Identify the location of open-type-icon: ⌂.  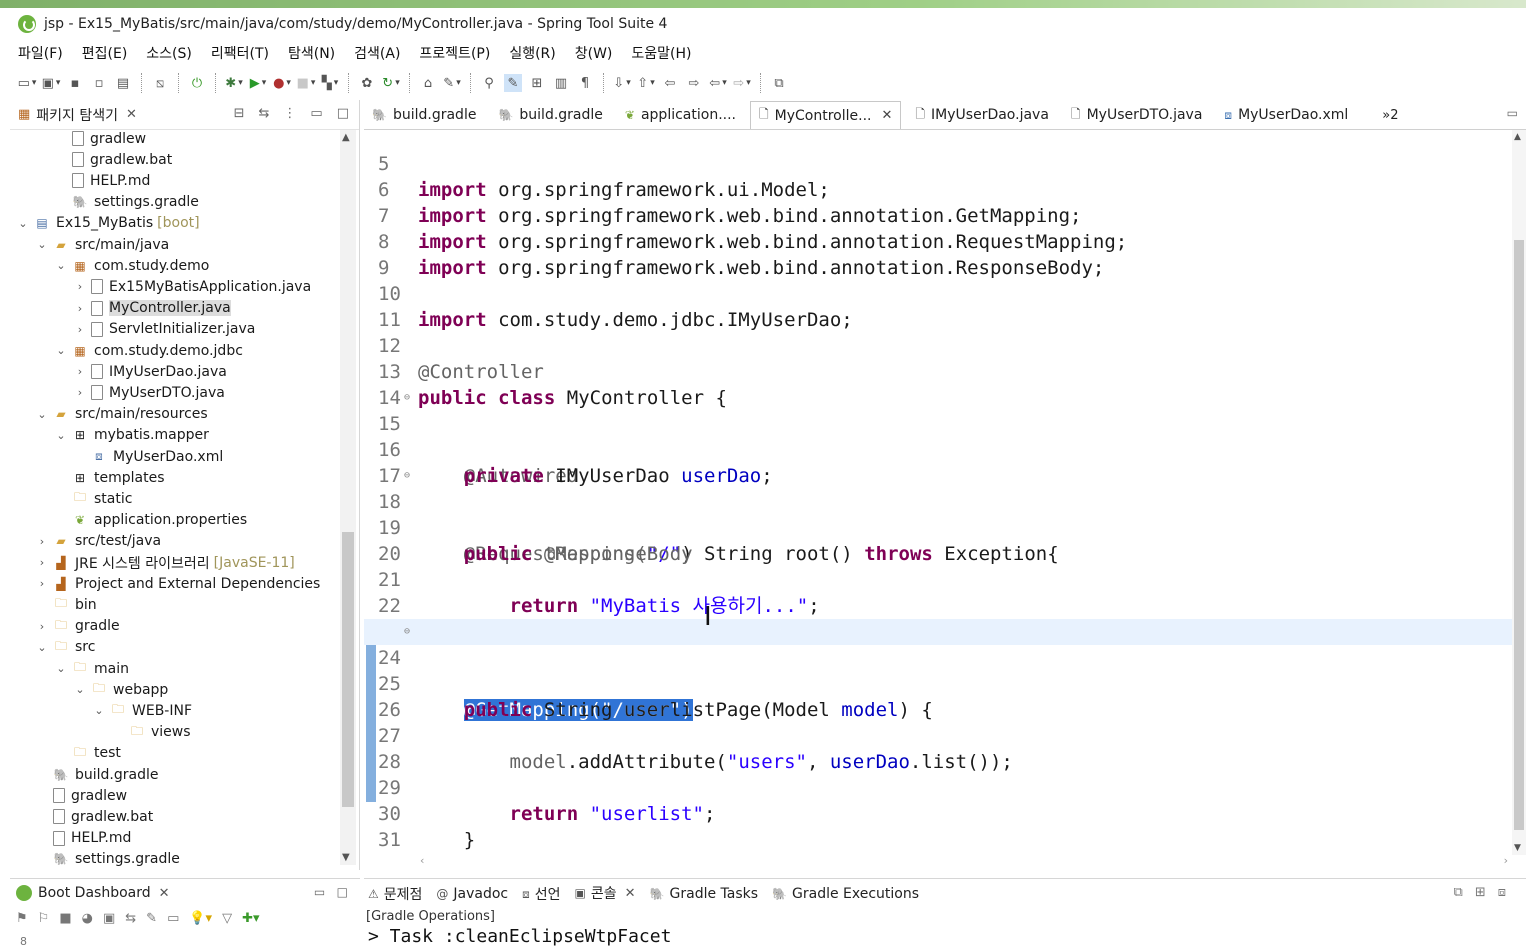
(428, 83).